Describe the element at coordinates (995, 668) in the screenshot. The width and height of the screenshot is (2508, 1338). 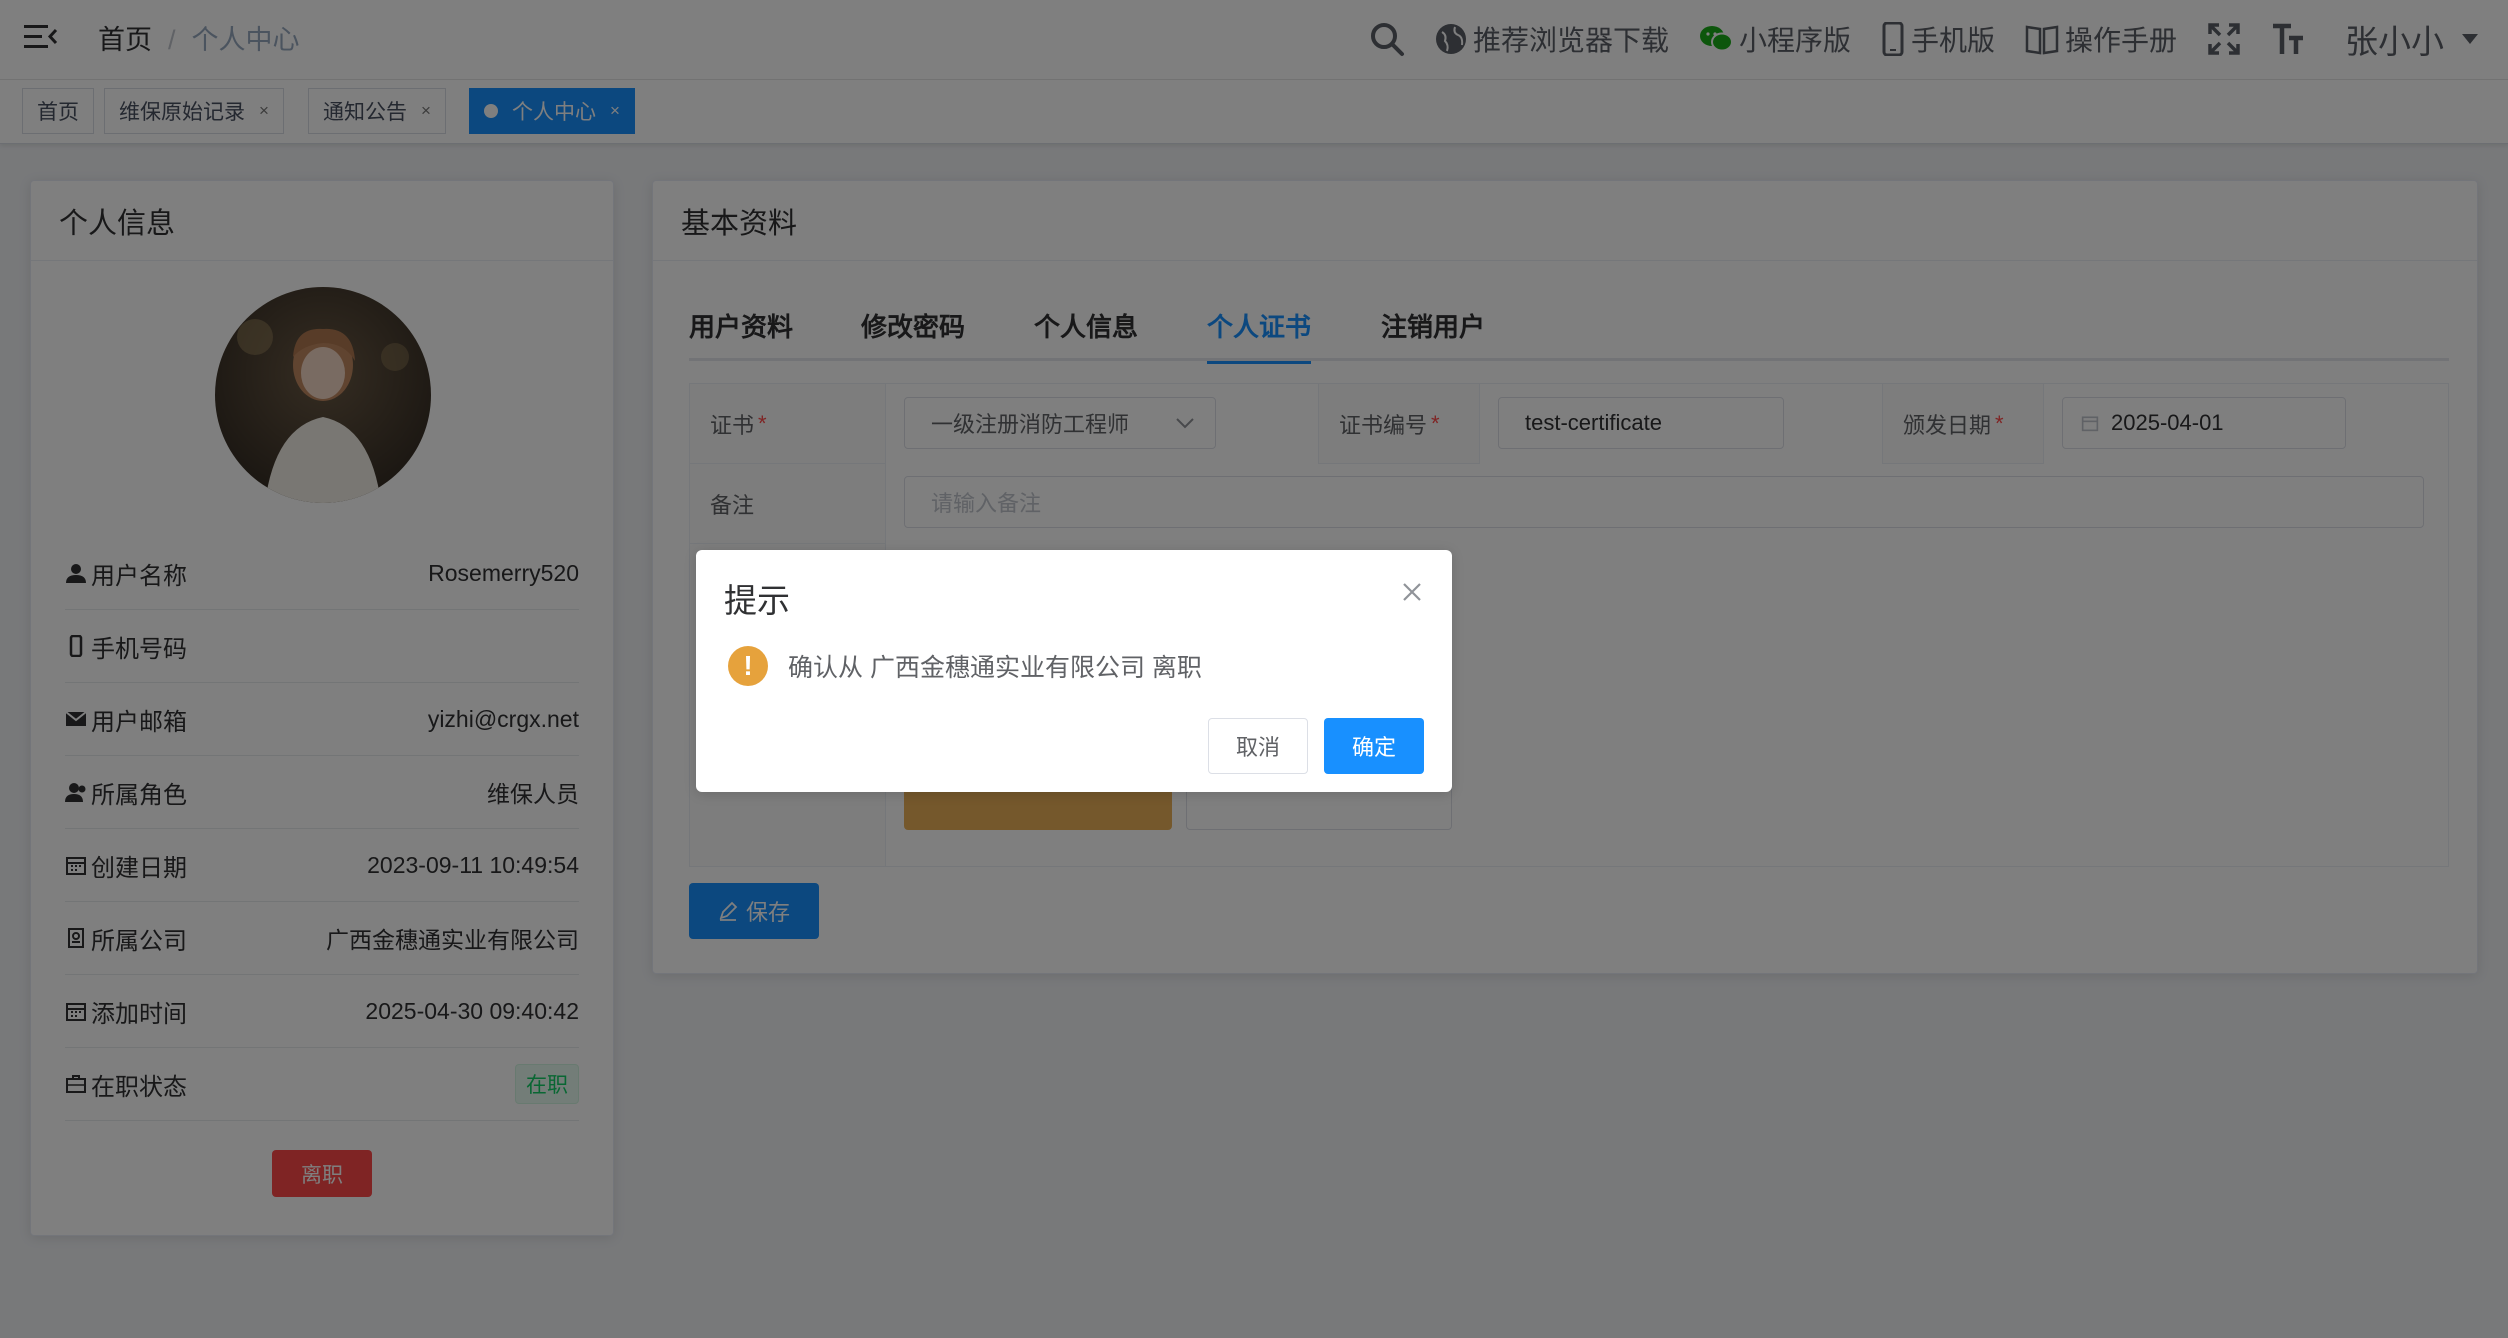
I see `dialog-message-text: 确认从 广西金穗通实业有限公司 离职` at that location.